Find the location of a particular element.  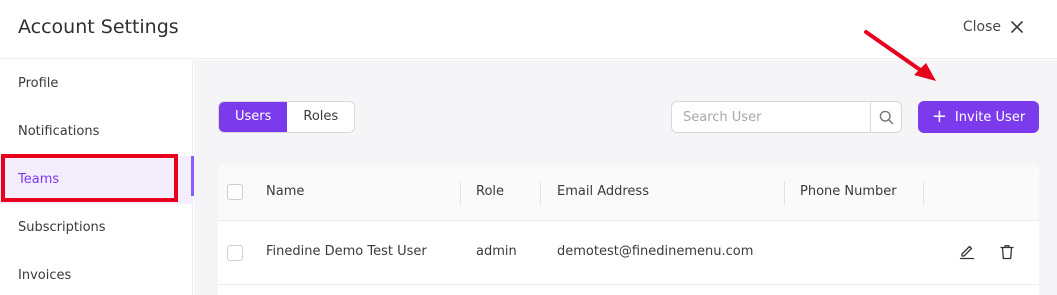

edit-user-button is located at coordinates (967, 254).